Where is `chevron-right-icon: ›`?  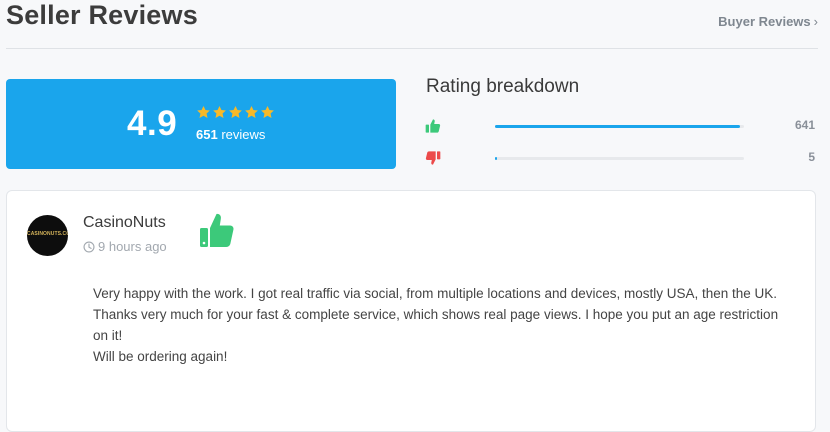
chevron-right-icon: › is located at coordinates (815, 21).